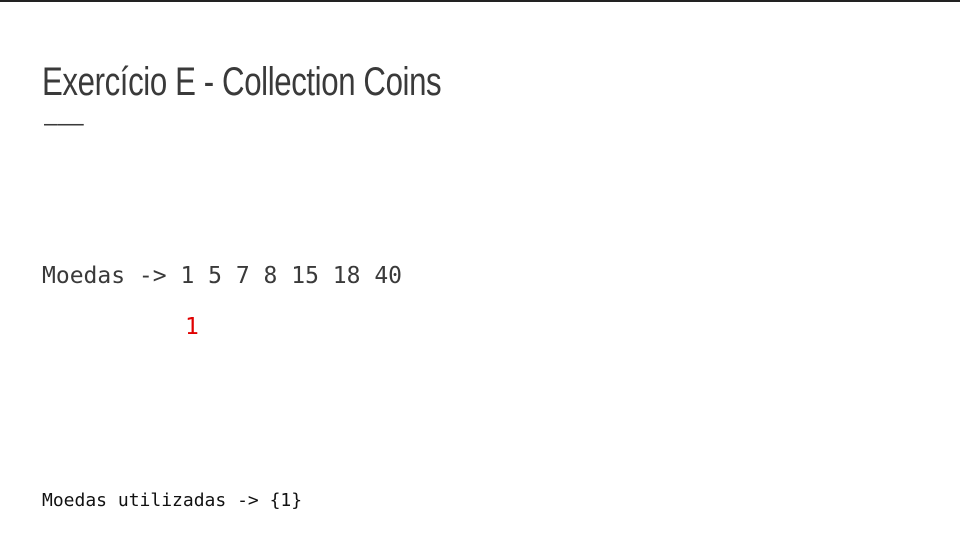 This screenshot has height=540, width=960. Describe the element at coordinates (480, 1) in the screenshot. I see `top-border-rule` at that location.